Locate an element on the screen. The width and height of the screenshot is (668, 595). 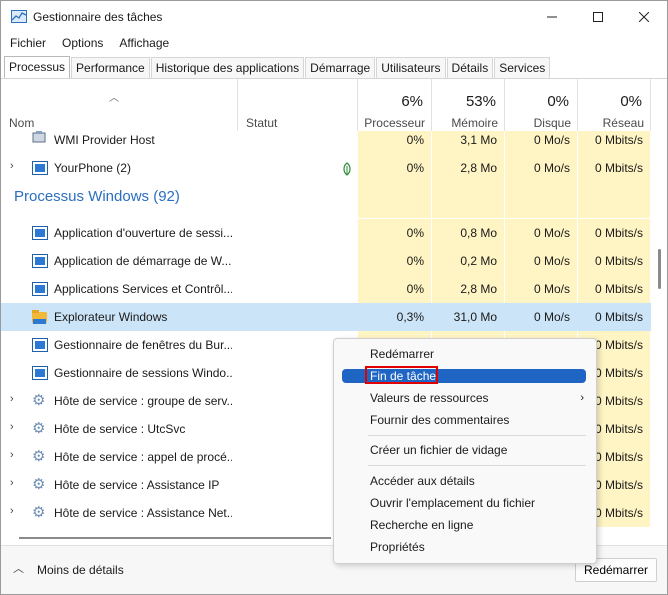
chevron-up-icon: ︿ is located at coordinates (18, 568).